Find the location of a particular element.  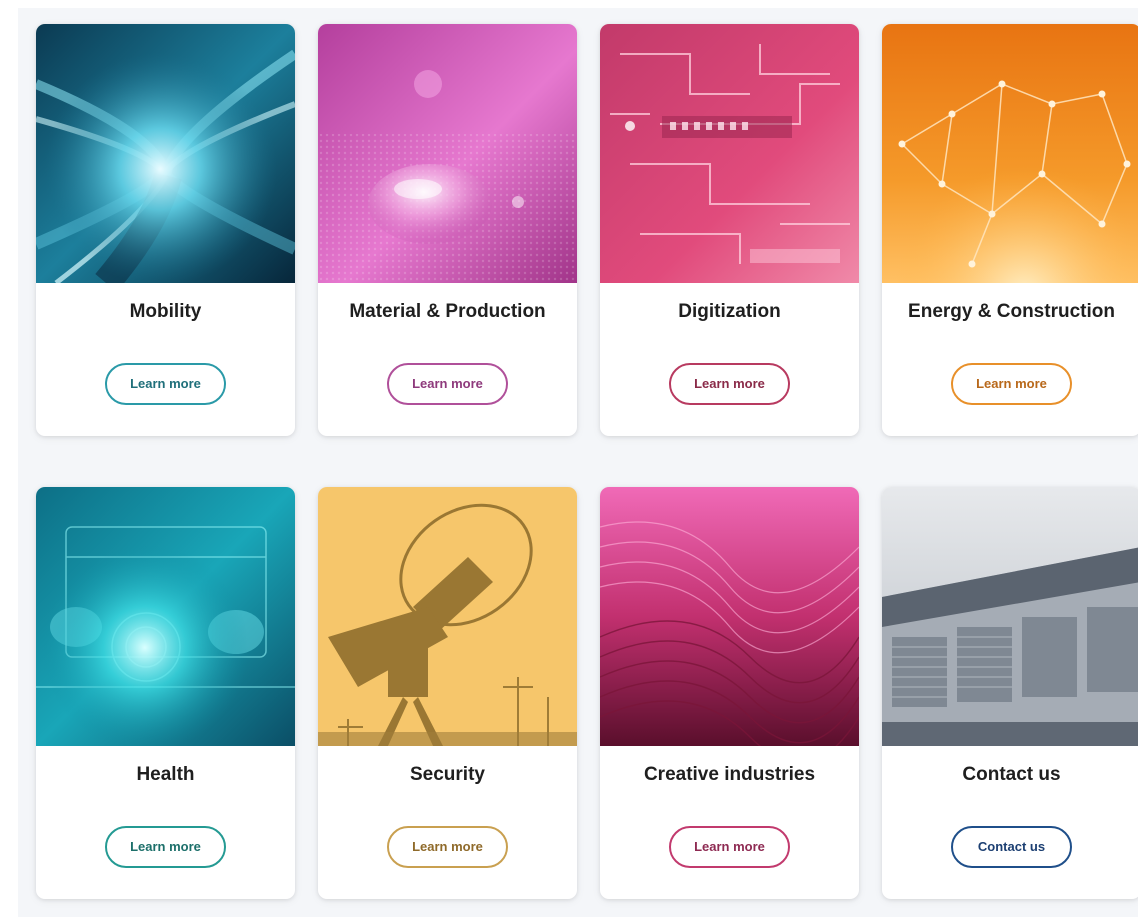

card-title: Contact us is located at coordinates (1011, 774).